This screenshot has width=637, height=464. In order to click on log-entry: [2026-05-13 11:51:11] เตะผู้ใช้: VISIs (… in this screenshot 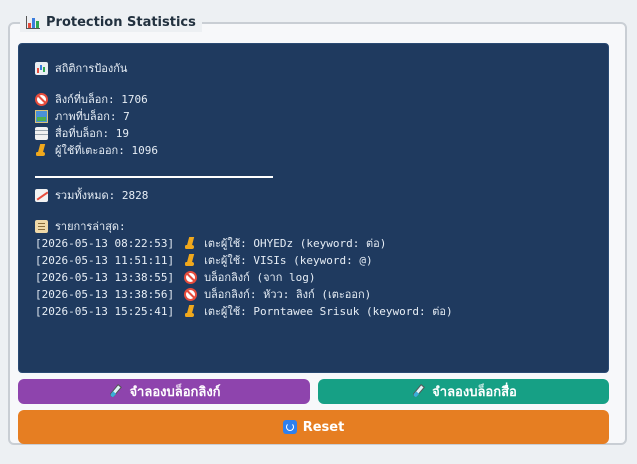, I will do `click(204, 260)`.